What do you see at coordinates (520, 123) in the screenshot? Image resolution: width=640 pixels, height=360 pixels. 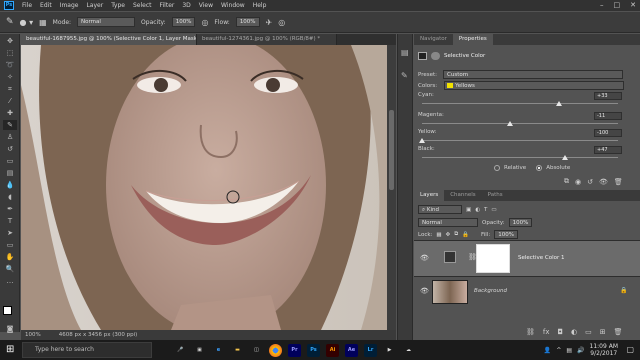 I see `magenta-slider` at bounding box center [520, 123].